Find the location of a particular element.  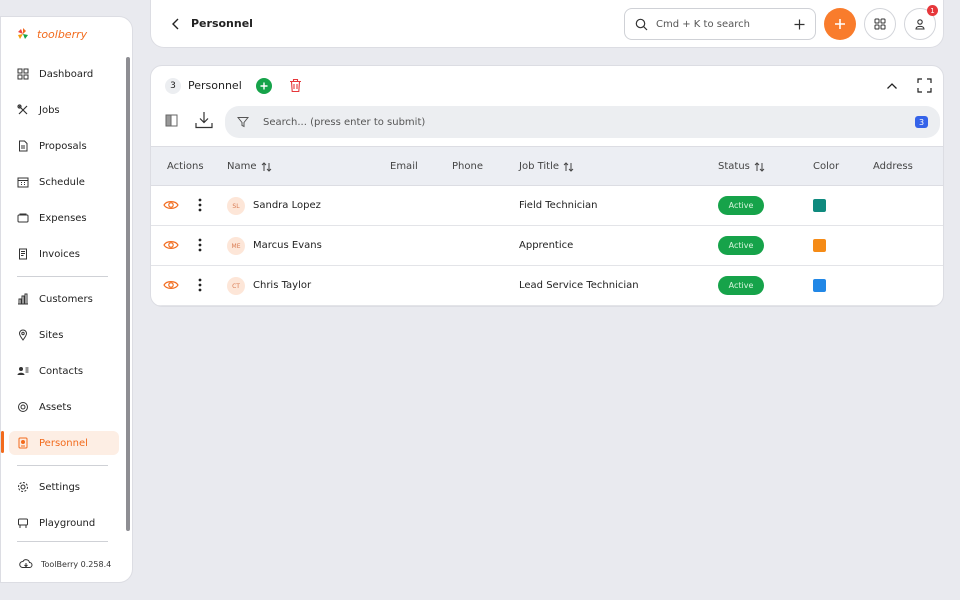

sidebar-item-label: Proposals is located at coordinates (63, 146).